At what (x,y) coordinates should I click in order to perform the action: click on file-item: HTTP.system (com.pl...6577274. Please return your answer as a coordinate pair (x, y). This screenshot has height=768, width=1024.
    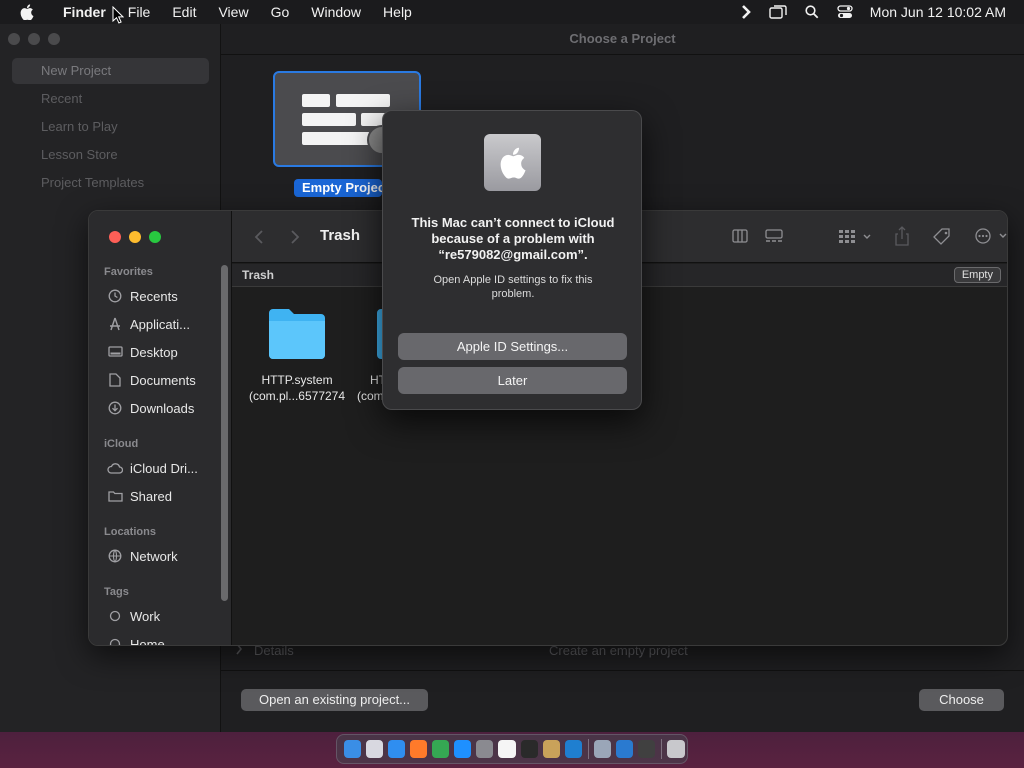
    Looking at the image, I should click on (297, 355).